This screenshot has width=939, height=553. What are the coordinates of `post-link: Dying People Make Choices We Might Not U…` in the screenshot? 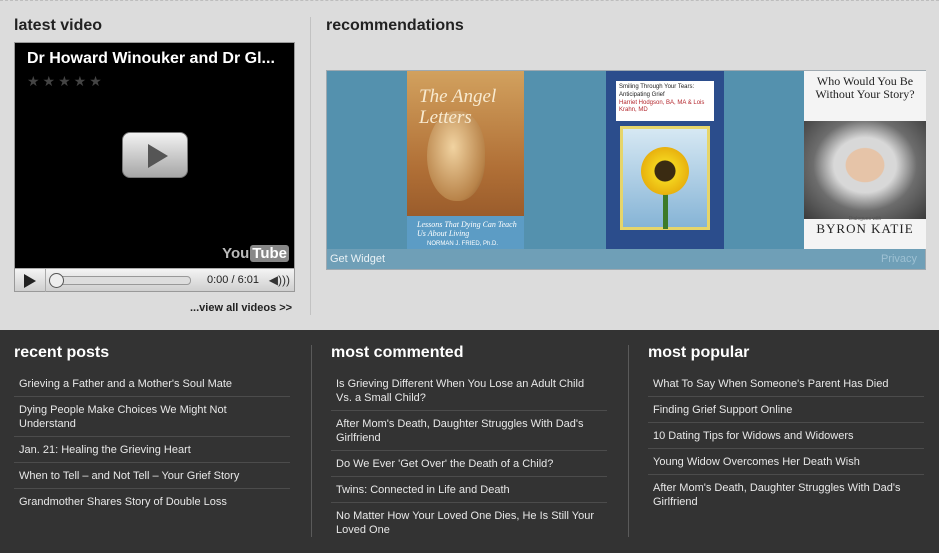 It's located at (152, 417).